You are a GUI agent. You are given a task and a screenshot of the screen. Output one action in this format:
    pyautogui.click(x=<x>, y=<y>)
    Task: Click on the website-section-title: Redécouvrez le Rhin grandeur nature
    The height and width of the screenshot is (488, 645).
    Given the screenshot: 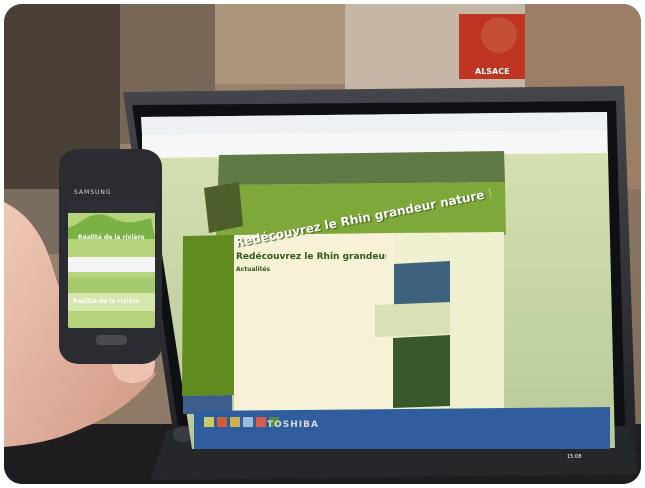 What is the action you would take?
    pyautogui.click(x=311, y=257)
    